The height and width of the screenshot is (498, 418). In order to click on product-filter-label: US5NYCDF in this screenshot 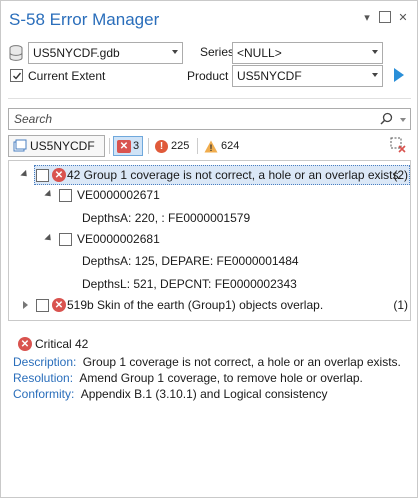, I will do `click(62, 146)`.